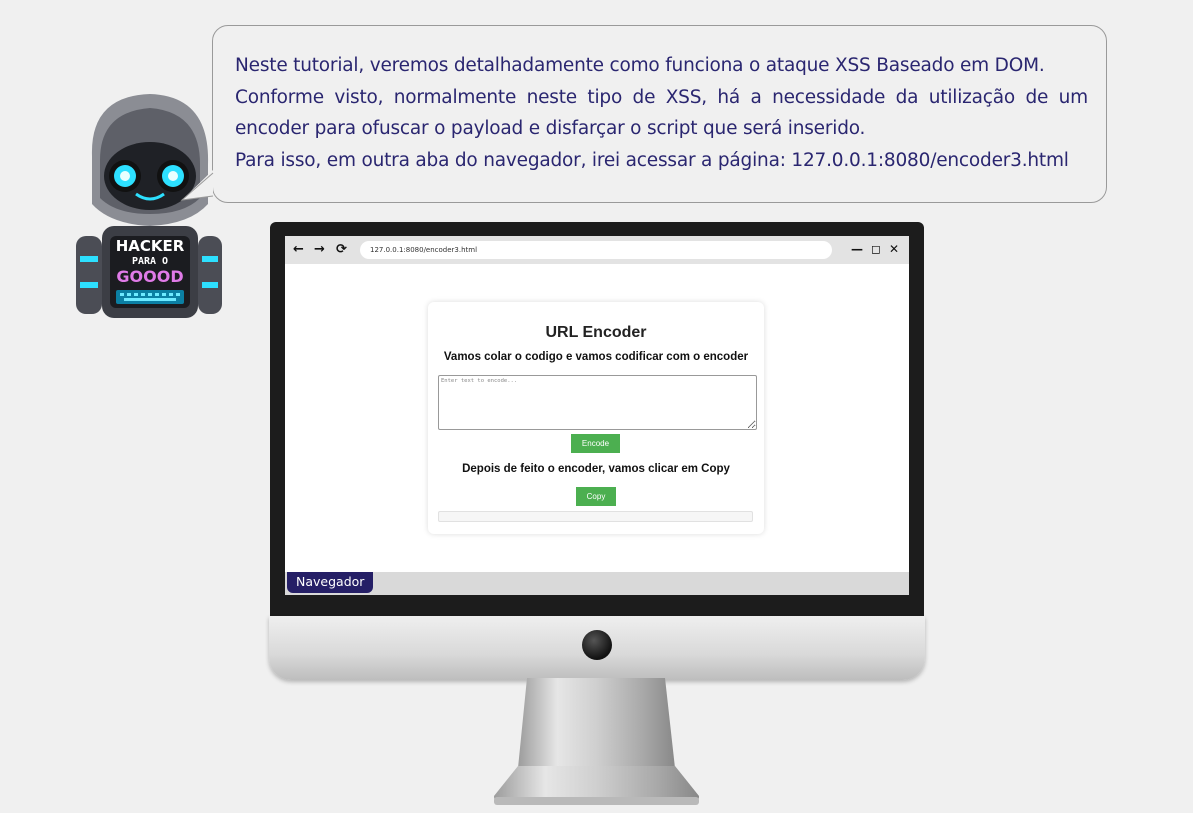  Describe the element at coordinates (595, 516) in the screenshot. I see `encoded-output` at that location.